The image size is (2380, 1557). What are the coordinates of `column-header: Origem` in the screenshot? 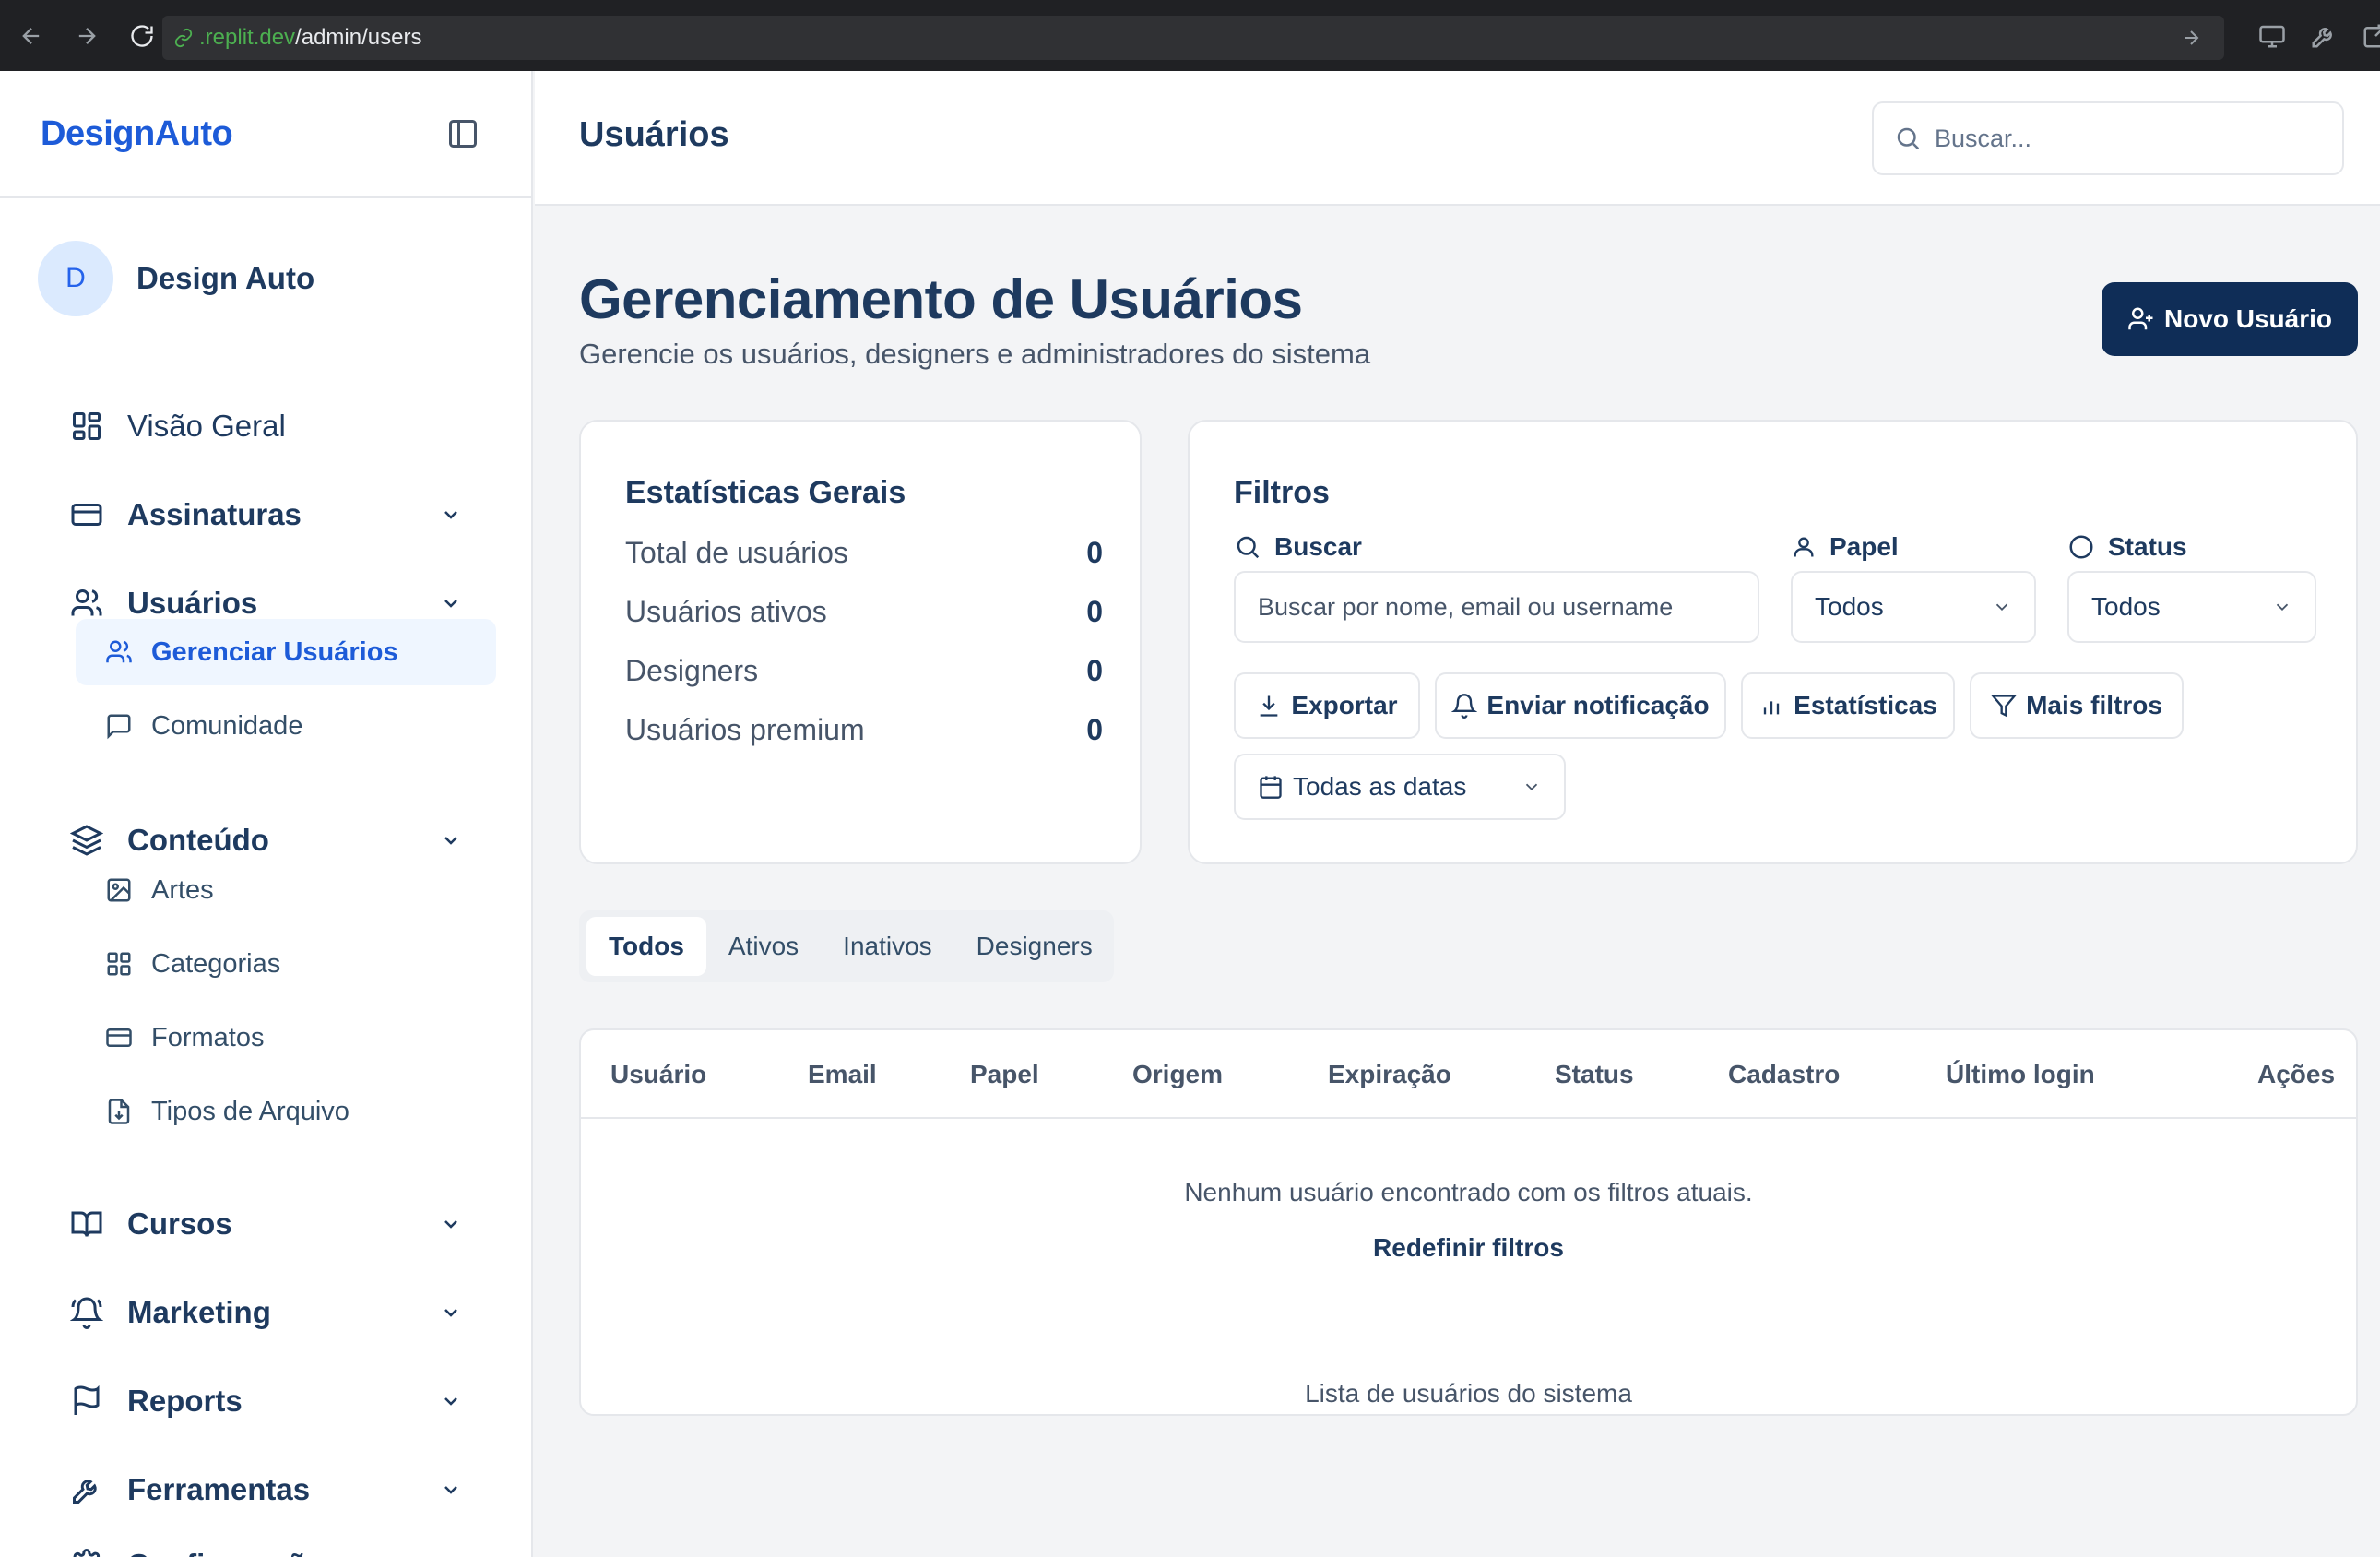 It's located at (1177, 1075).